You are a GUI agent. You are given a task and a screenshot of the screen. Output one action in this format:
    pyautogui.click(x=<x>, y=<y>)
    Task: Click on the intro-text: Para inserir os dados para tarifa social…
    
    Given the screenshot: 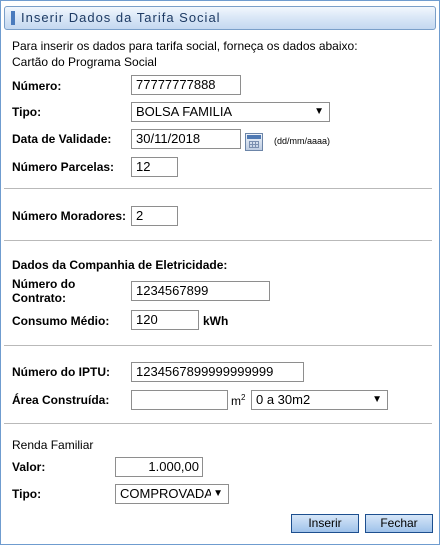 What is the action you would take?
    pyautogui.click(x=185, y=46)
    